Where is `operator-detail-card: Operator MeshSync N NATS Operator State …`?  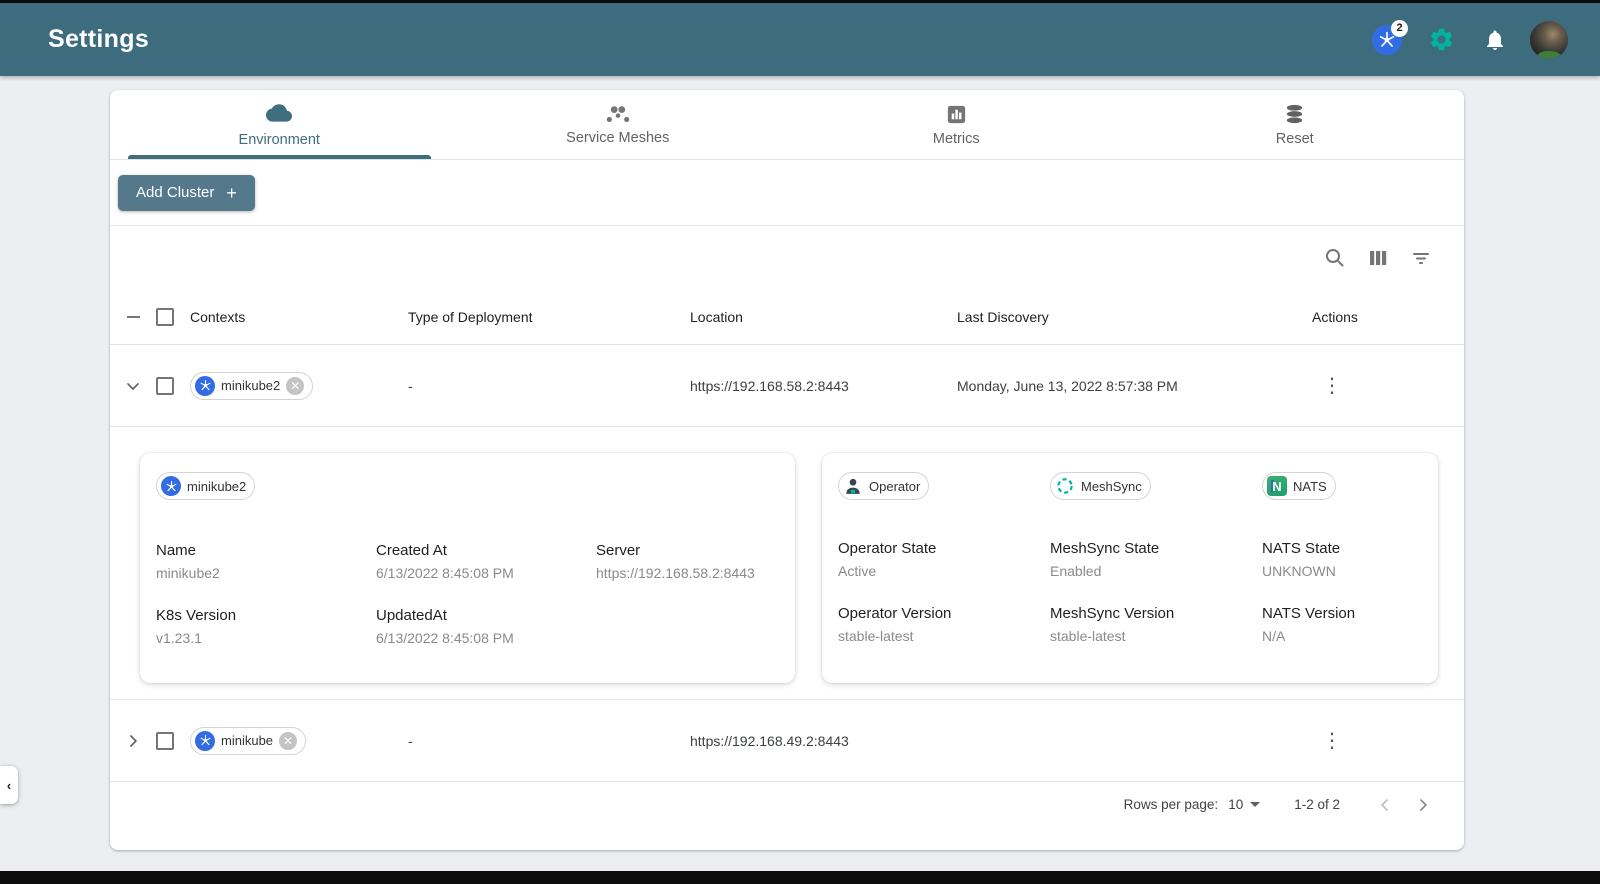
operator-detail-card: Operator MeshSync N NATS Operator State … is located at coordinates (1130, 568).